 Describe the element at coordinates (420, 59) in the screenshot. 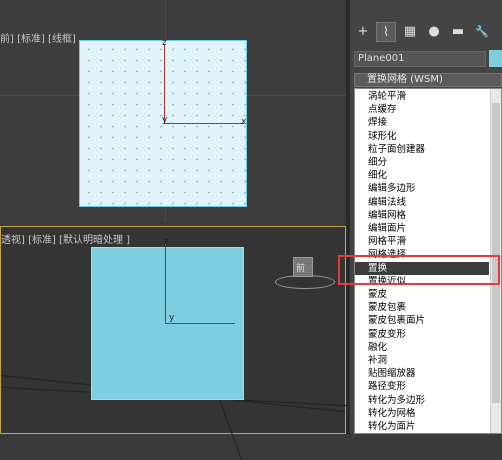

I see `object-name-field: Plane001` at that location.